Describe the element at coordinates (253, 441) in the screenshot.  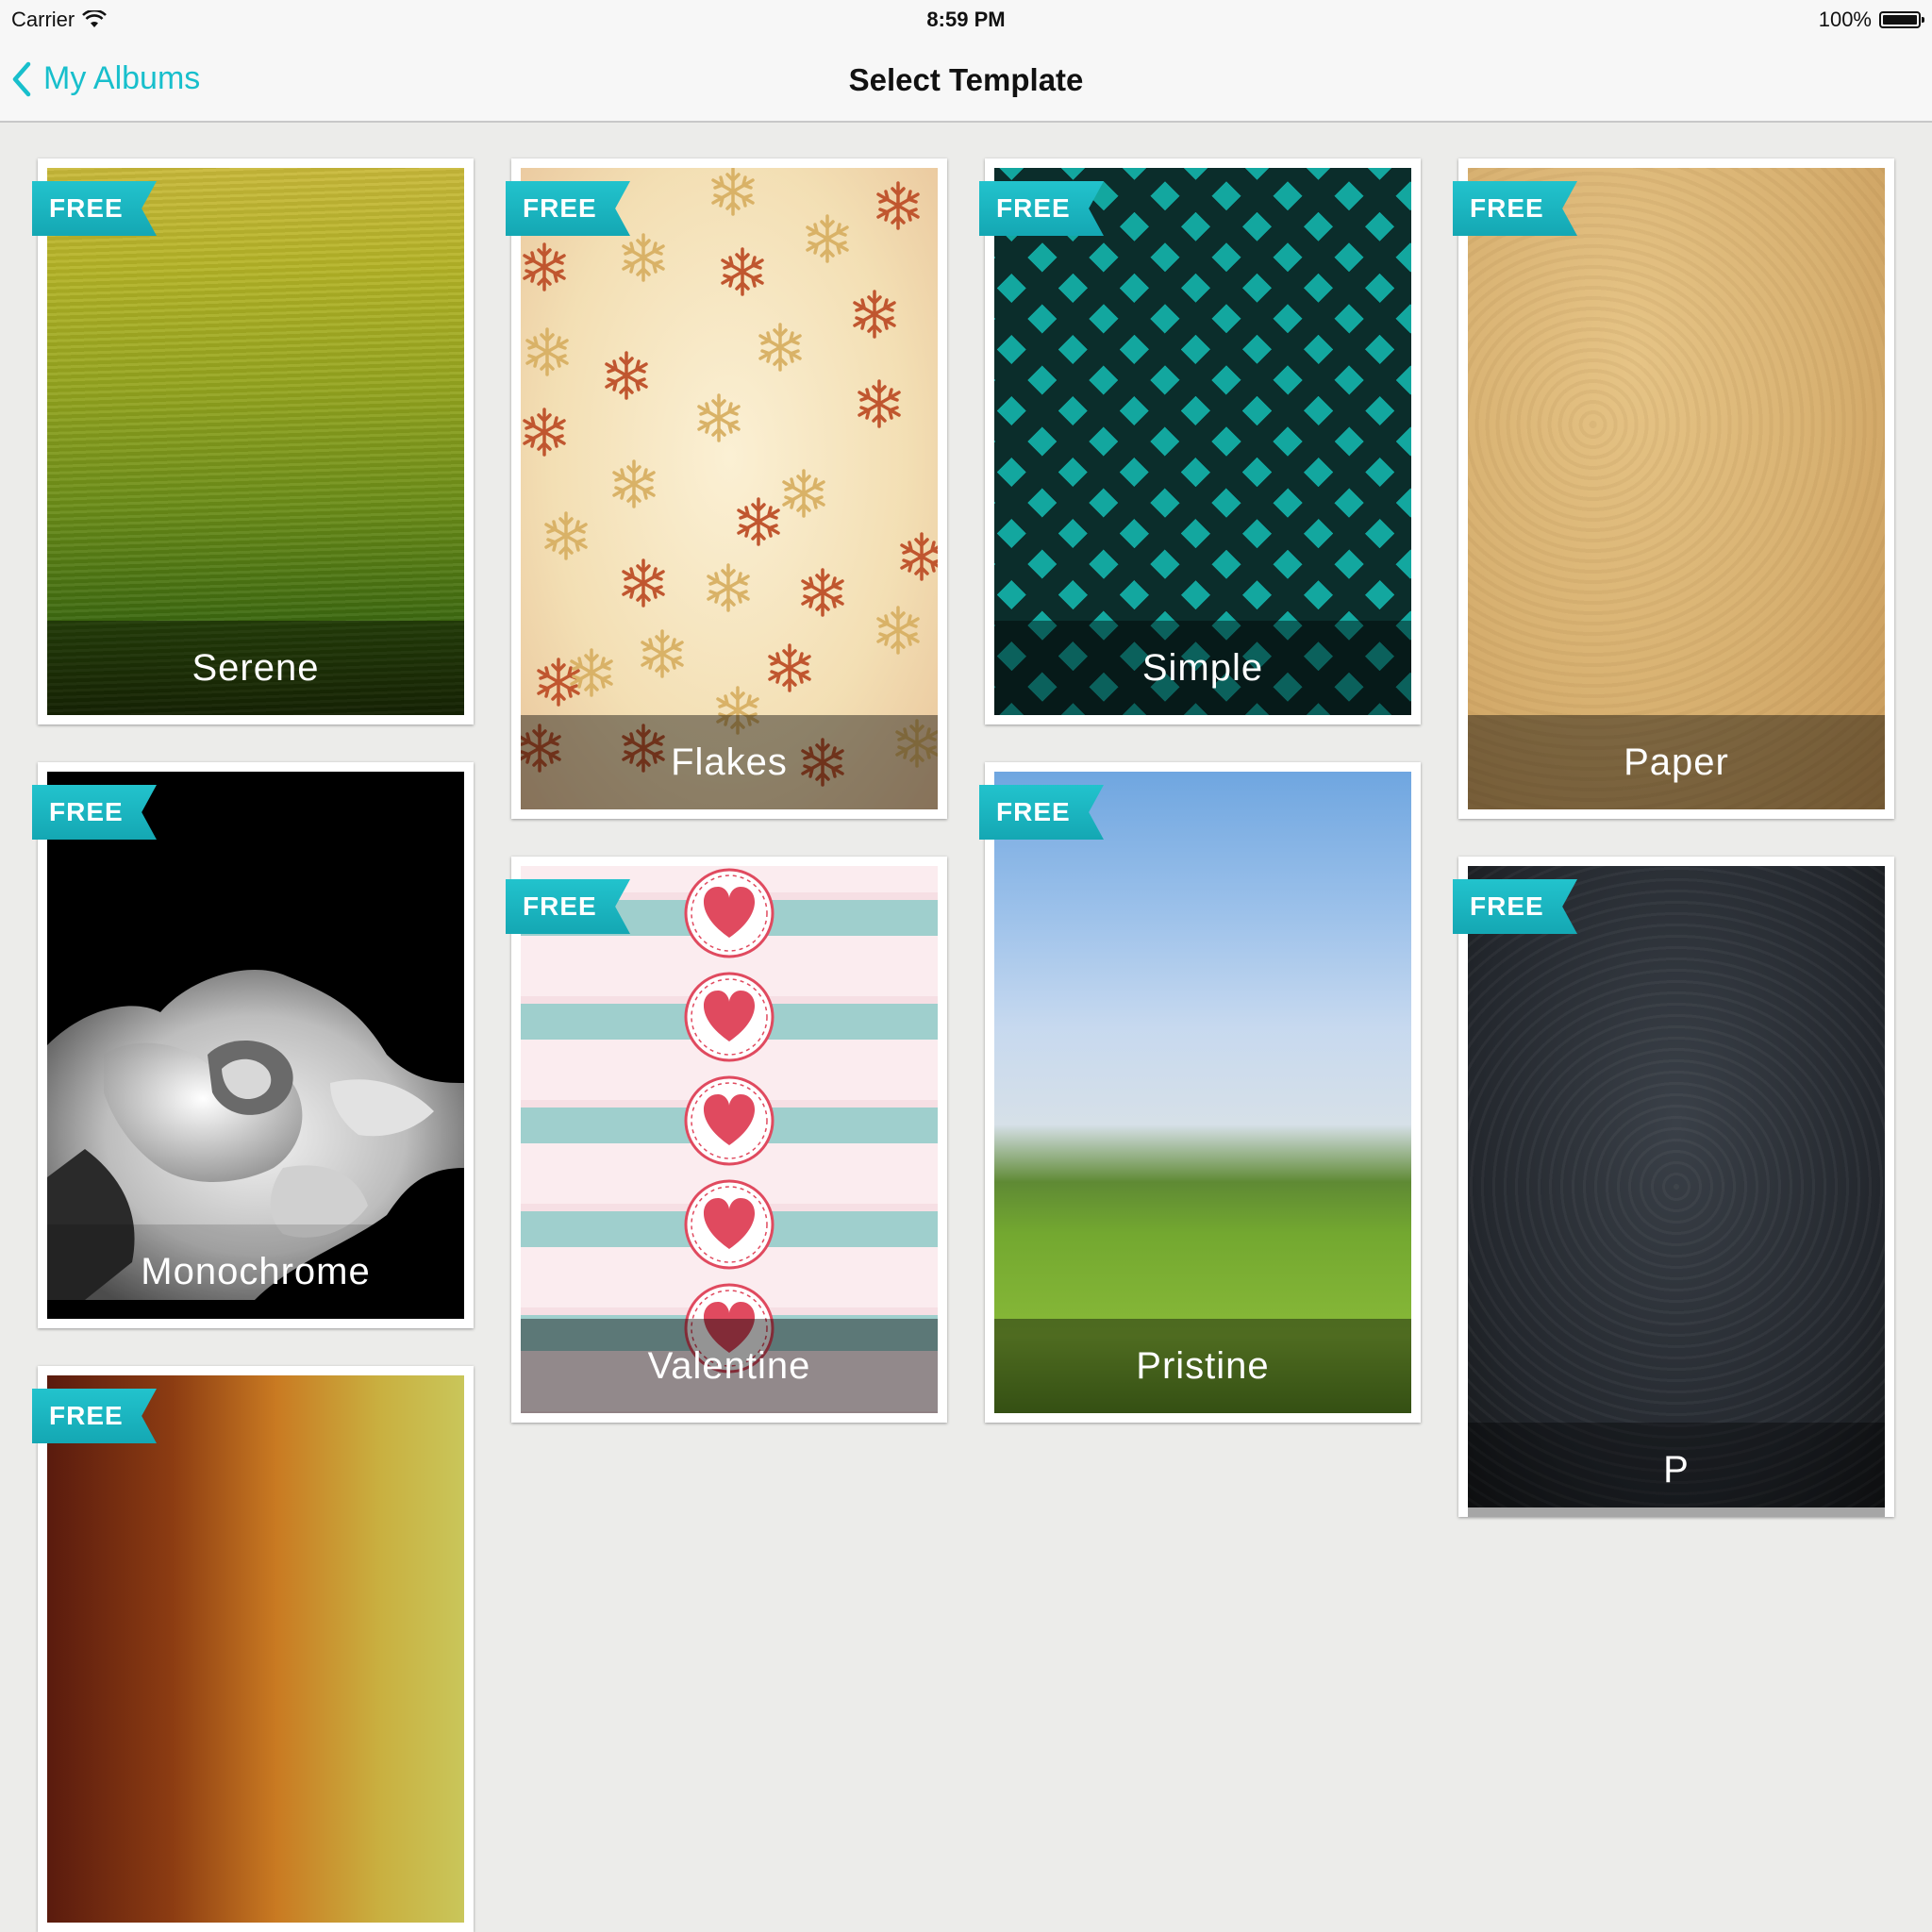
I see `template-card-serene: Serene FREE` at that location.